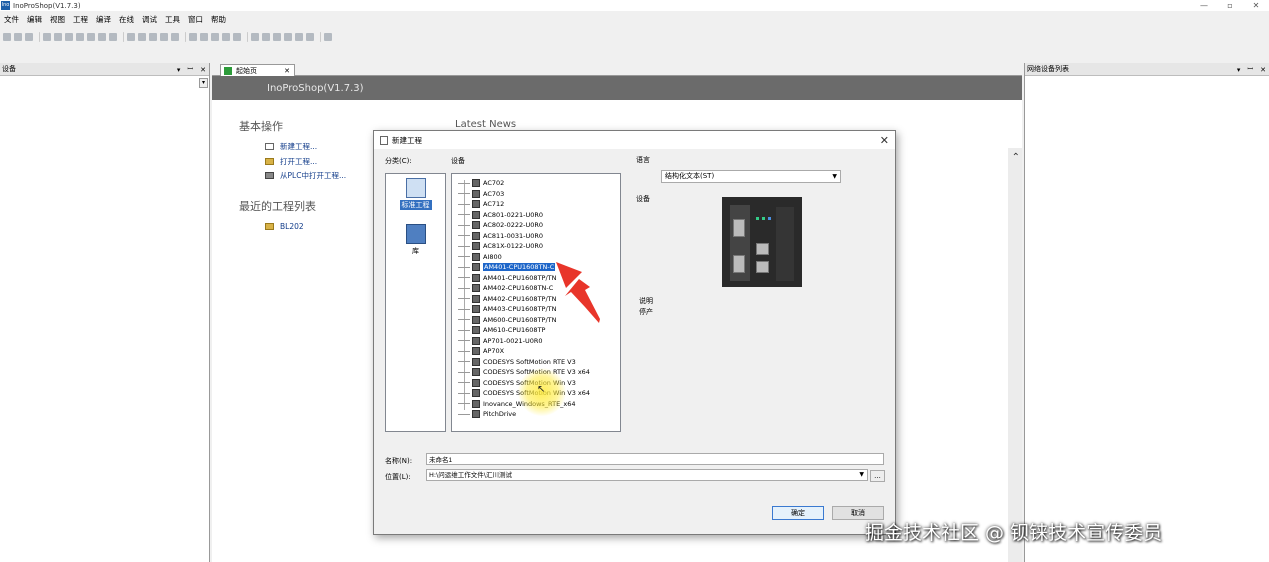 The width and height of the screenshot is (1269, 562). Describe the element at coordinates (507, 320) in the screenshot. I see `device-item: AM600-CPU1608TP/TN` at that location.